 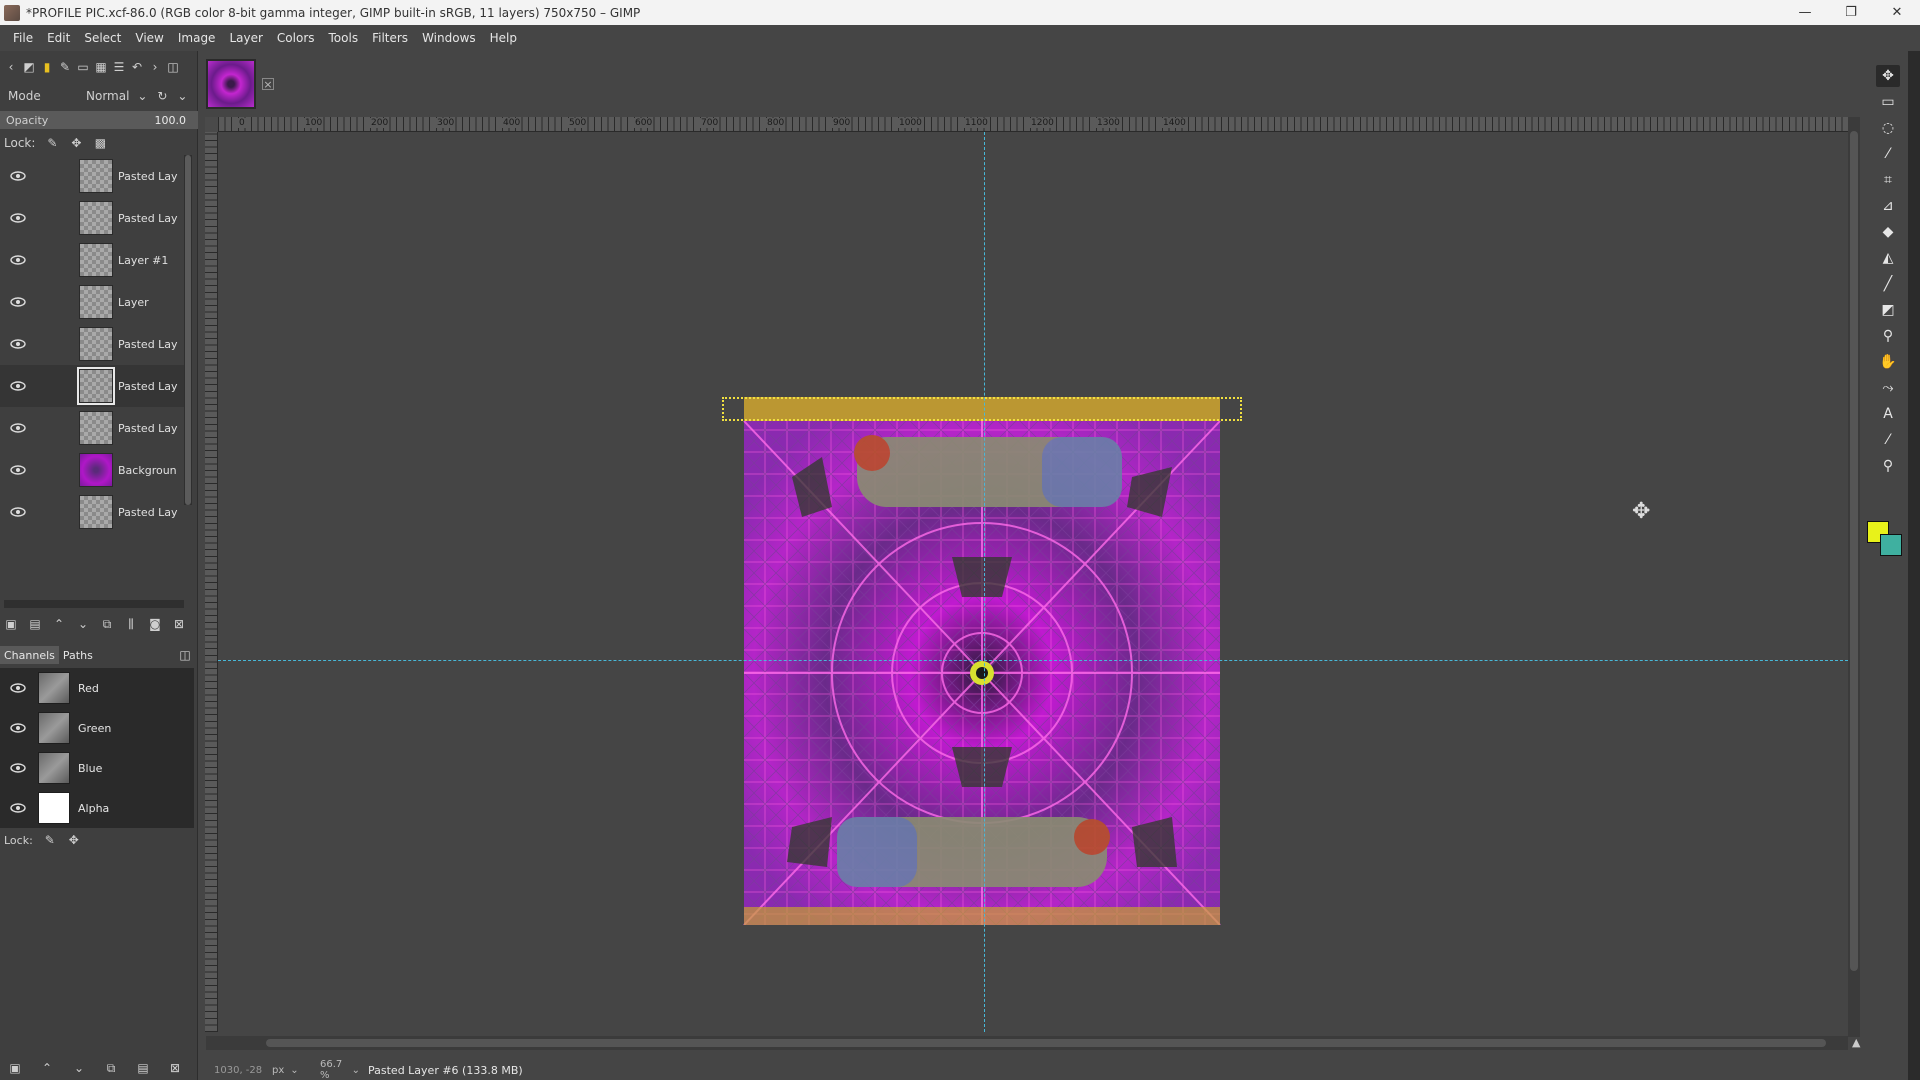 What do you see at coordinates (984, 582) in the screenshot?
I see `vertical-guide` at bounding box center [984, 582].